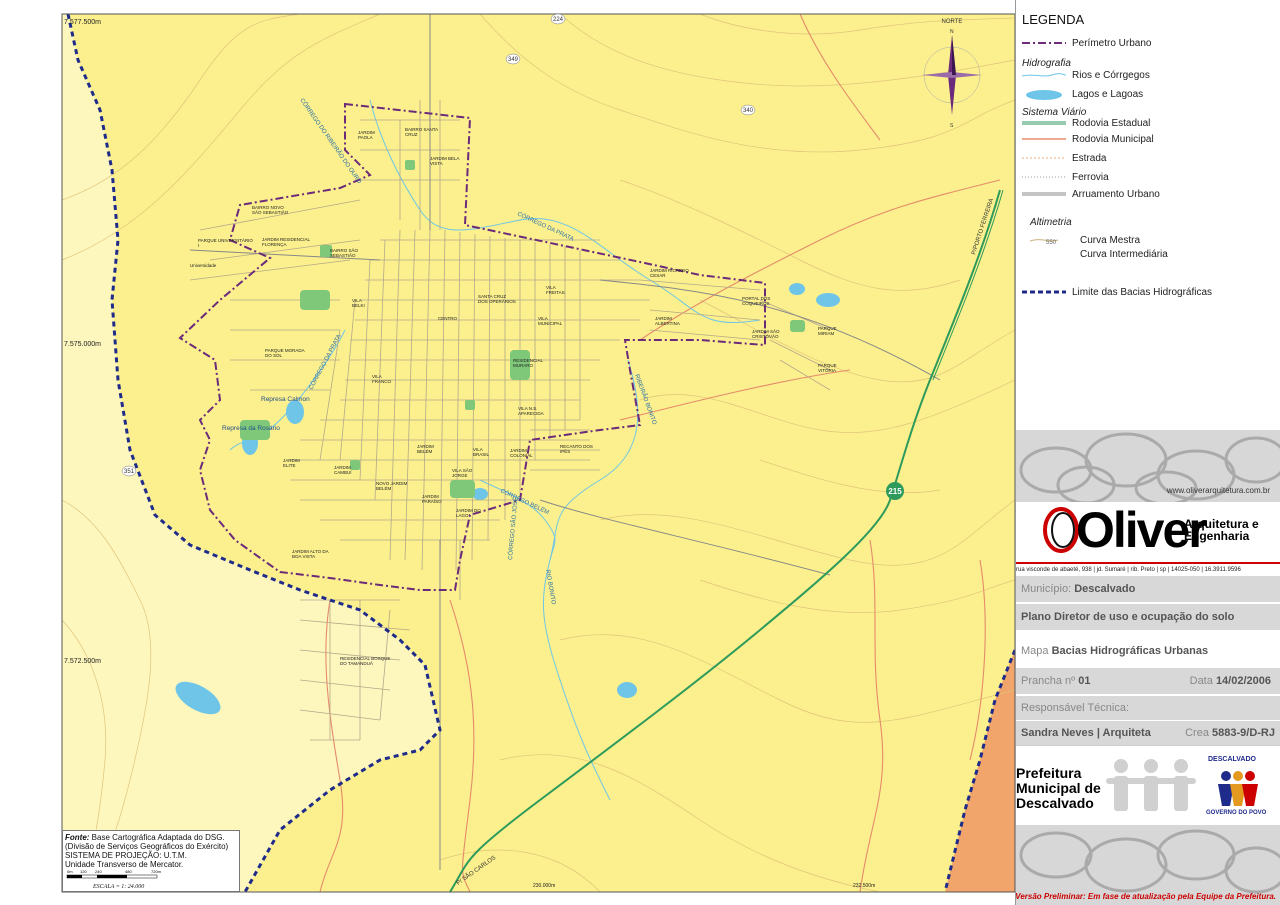 The width and height of the screenshot is (1280, 905). I want to click on coord-x2: 232.500m, so click(864, 886).